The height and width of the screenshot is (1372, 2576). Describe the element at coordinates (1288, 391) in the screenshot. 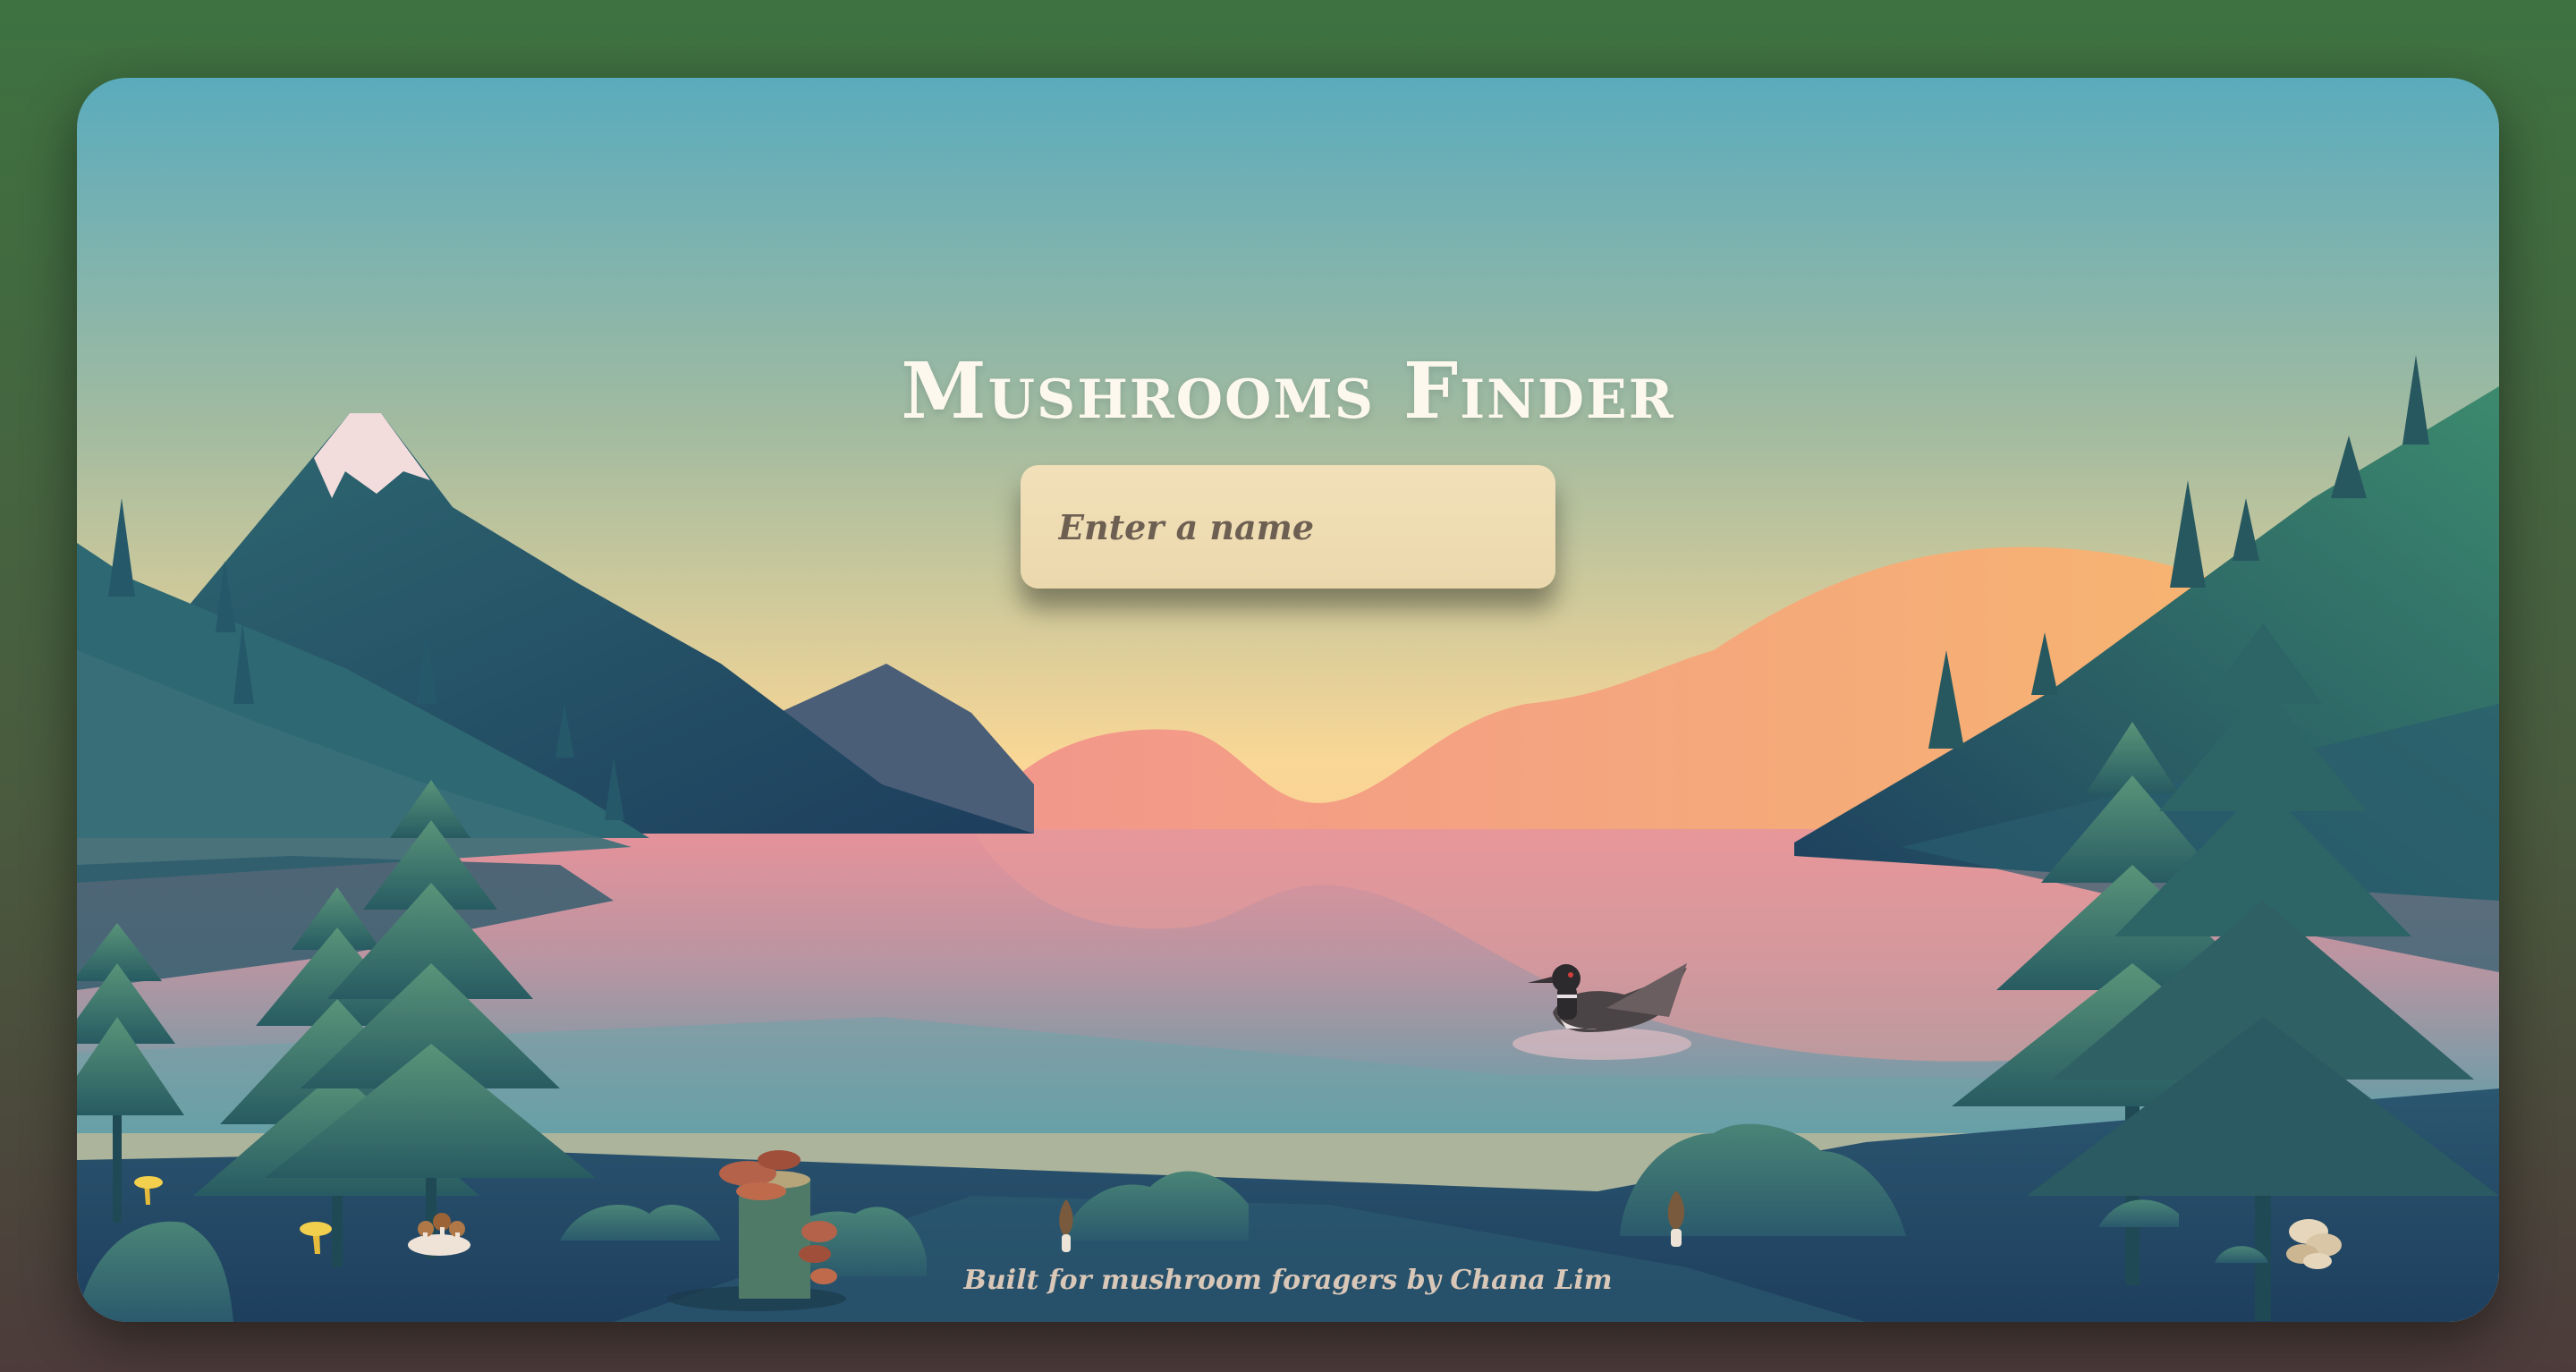

I see `app-title: Mushrooms Finder` at that location.